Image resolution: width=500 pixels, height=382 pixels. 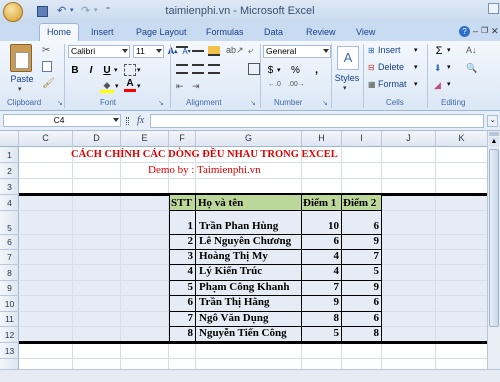 I want to click on insert-function-icon: fx, so click(x=140, y=120).